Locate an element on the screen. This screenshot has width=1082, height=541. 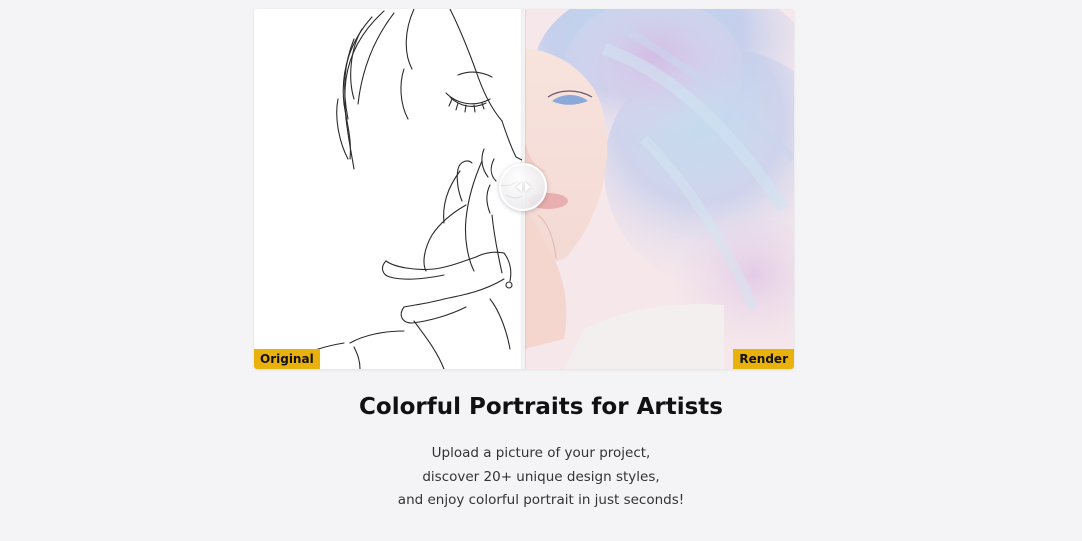
description-line: discover 20+ unique design styles, is located at coordinates (541, 476).